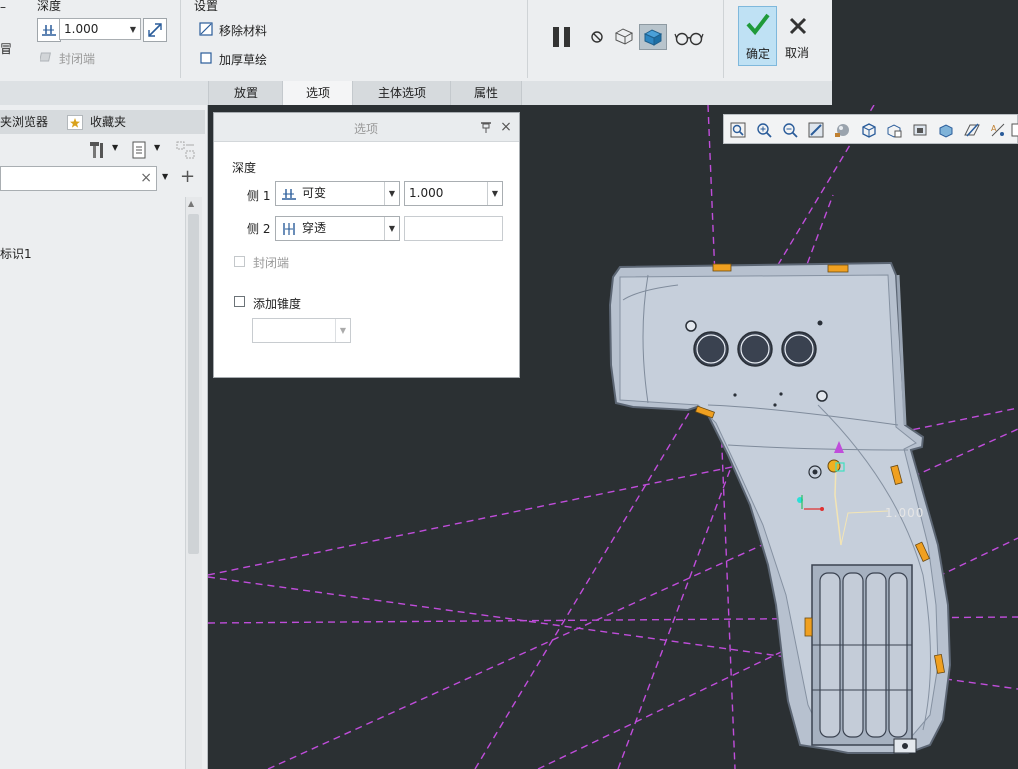 This screenshot has height=769, width=1018. I want to click on pause-button, so click(562, 37).